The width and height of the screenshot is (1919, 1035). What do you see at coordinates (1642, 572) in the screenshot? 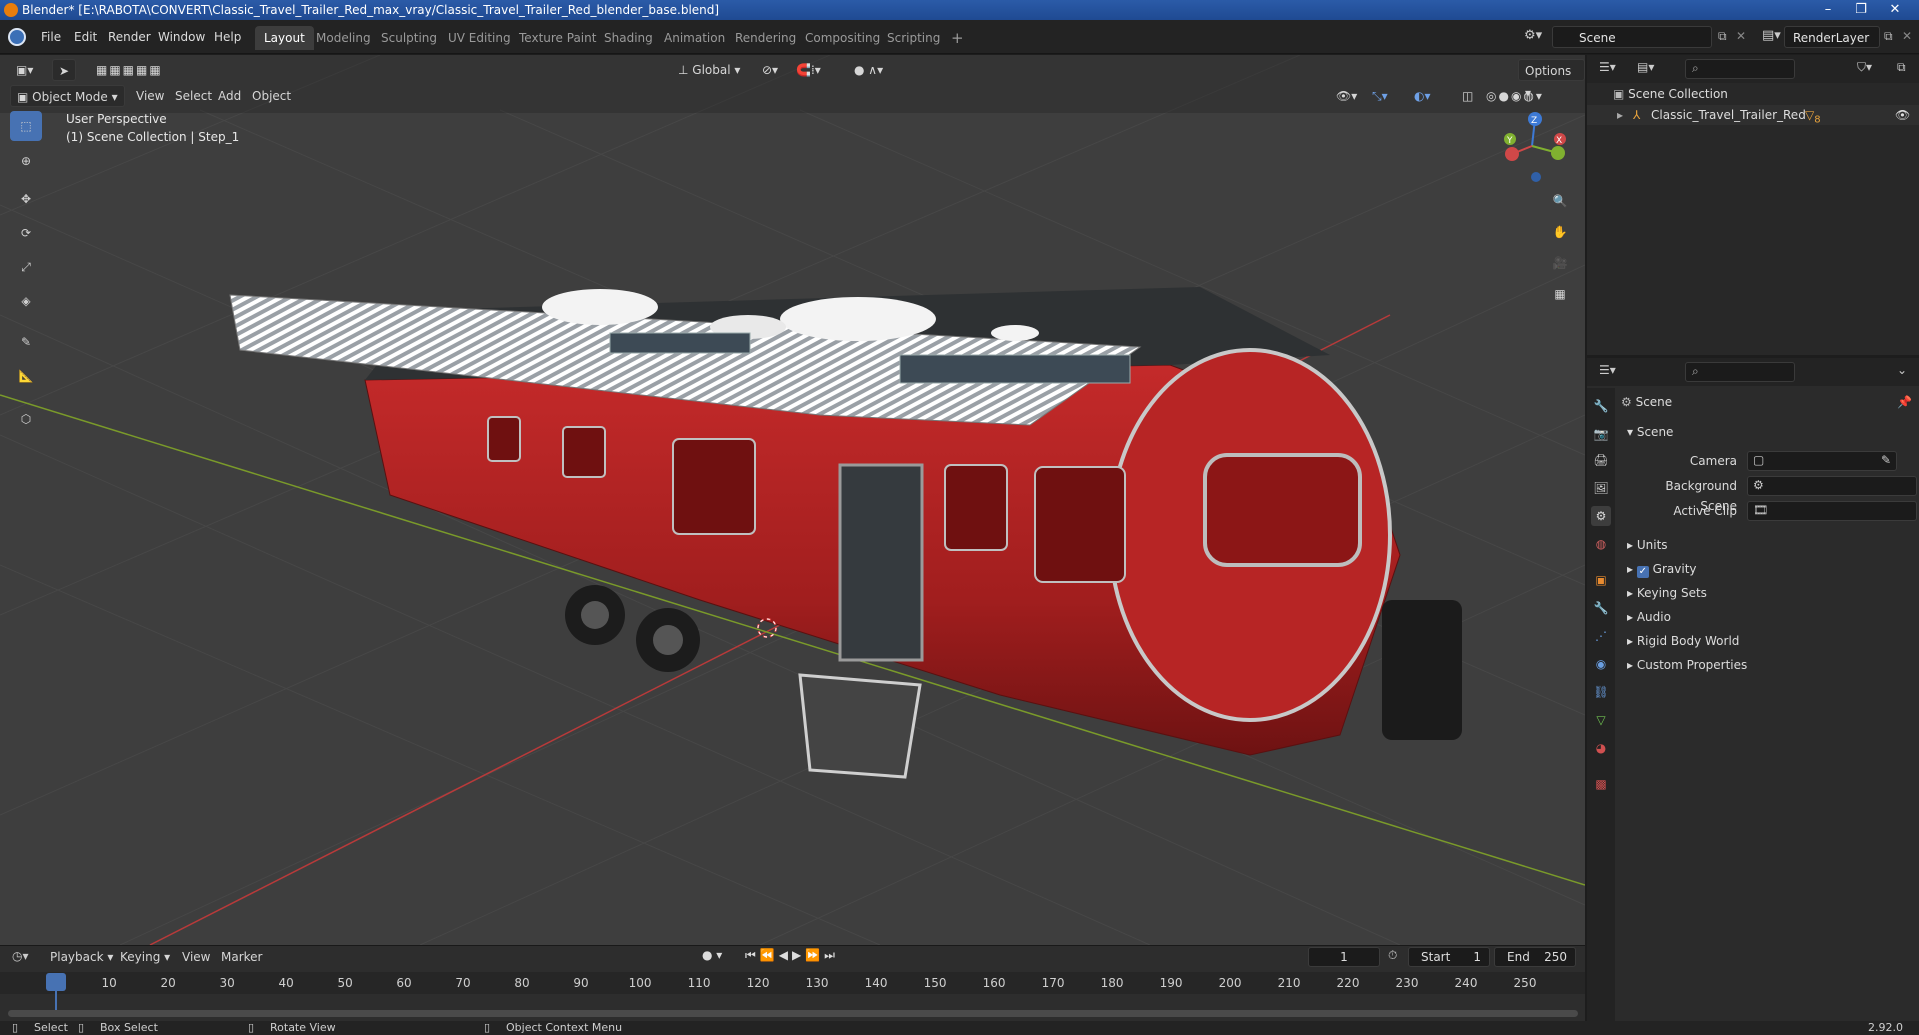
I see `gravity-checkbox: ✓` at bounding box center [1642, 572].